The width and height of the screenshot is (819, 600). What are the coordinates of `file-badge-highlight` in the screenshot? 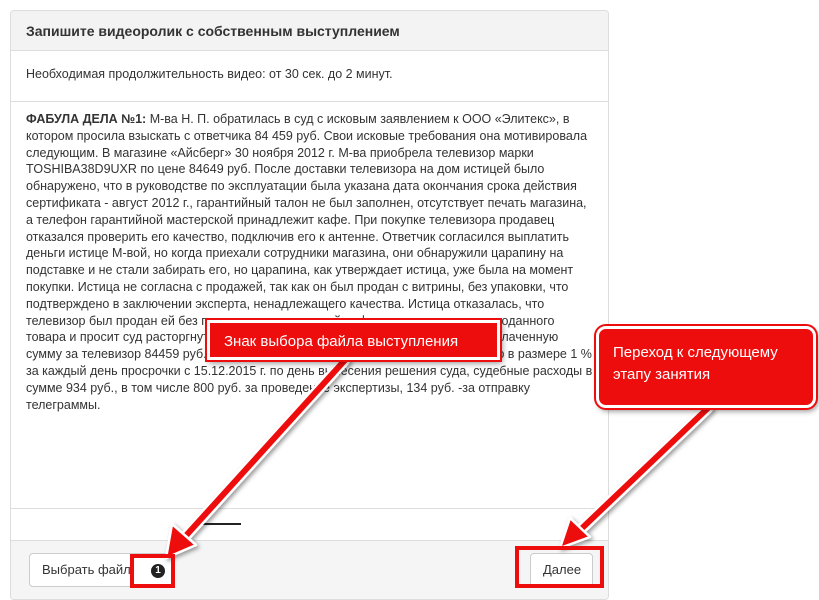 It's located at (152, 571).